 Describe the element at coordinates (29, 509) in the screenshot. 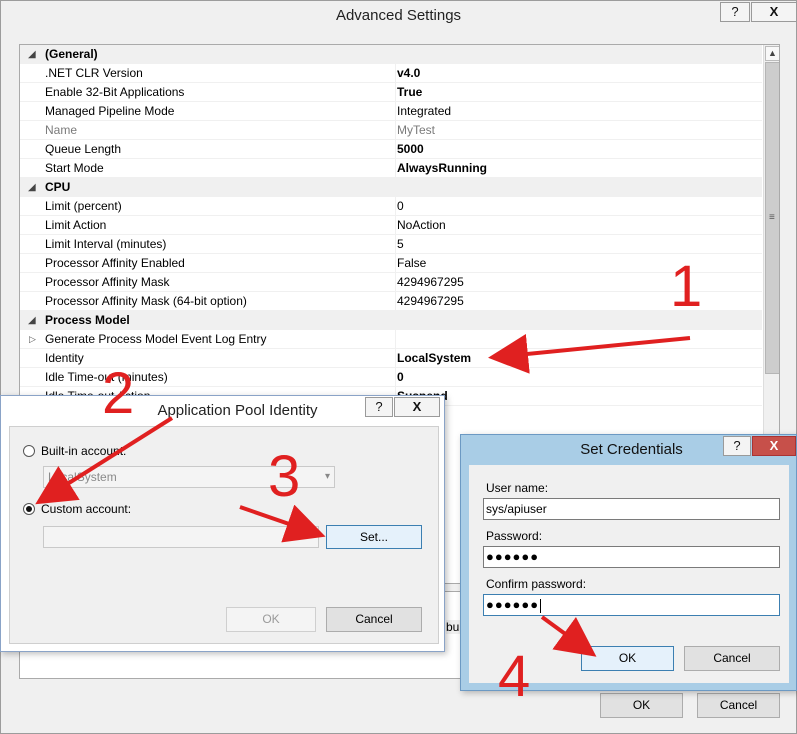

I see `custom-account-radio` at that location.